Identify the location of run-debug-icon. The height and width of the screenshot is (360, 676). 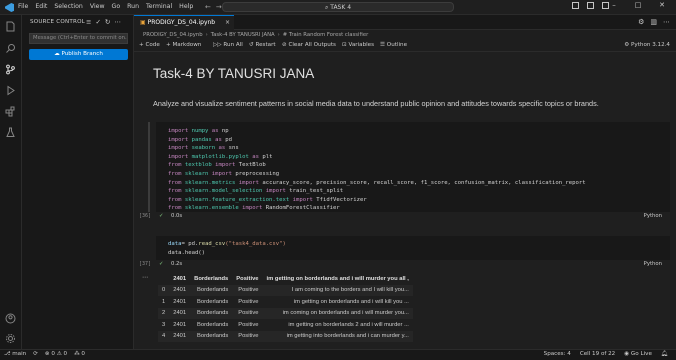
(10, 90).